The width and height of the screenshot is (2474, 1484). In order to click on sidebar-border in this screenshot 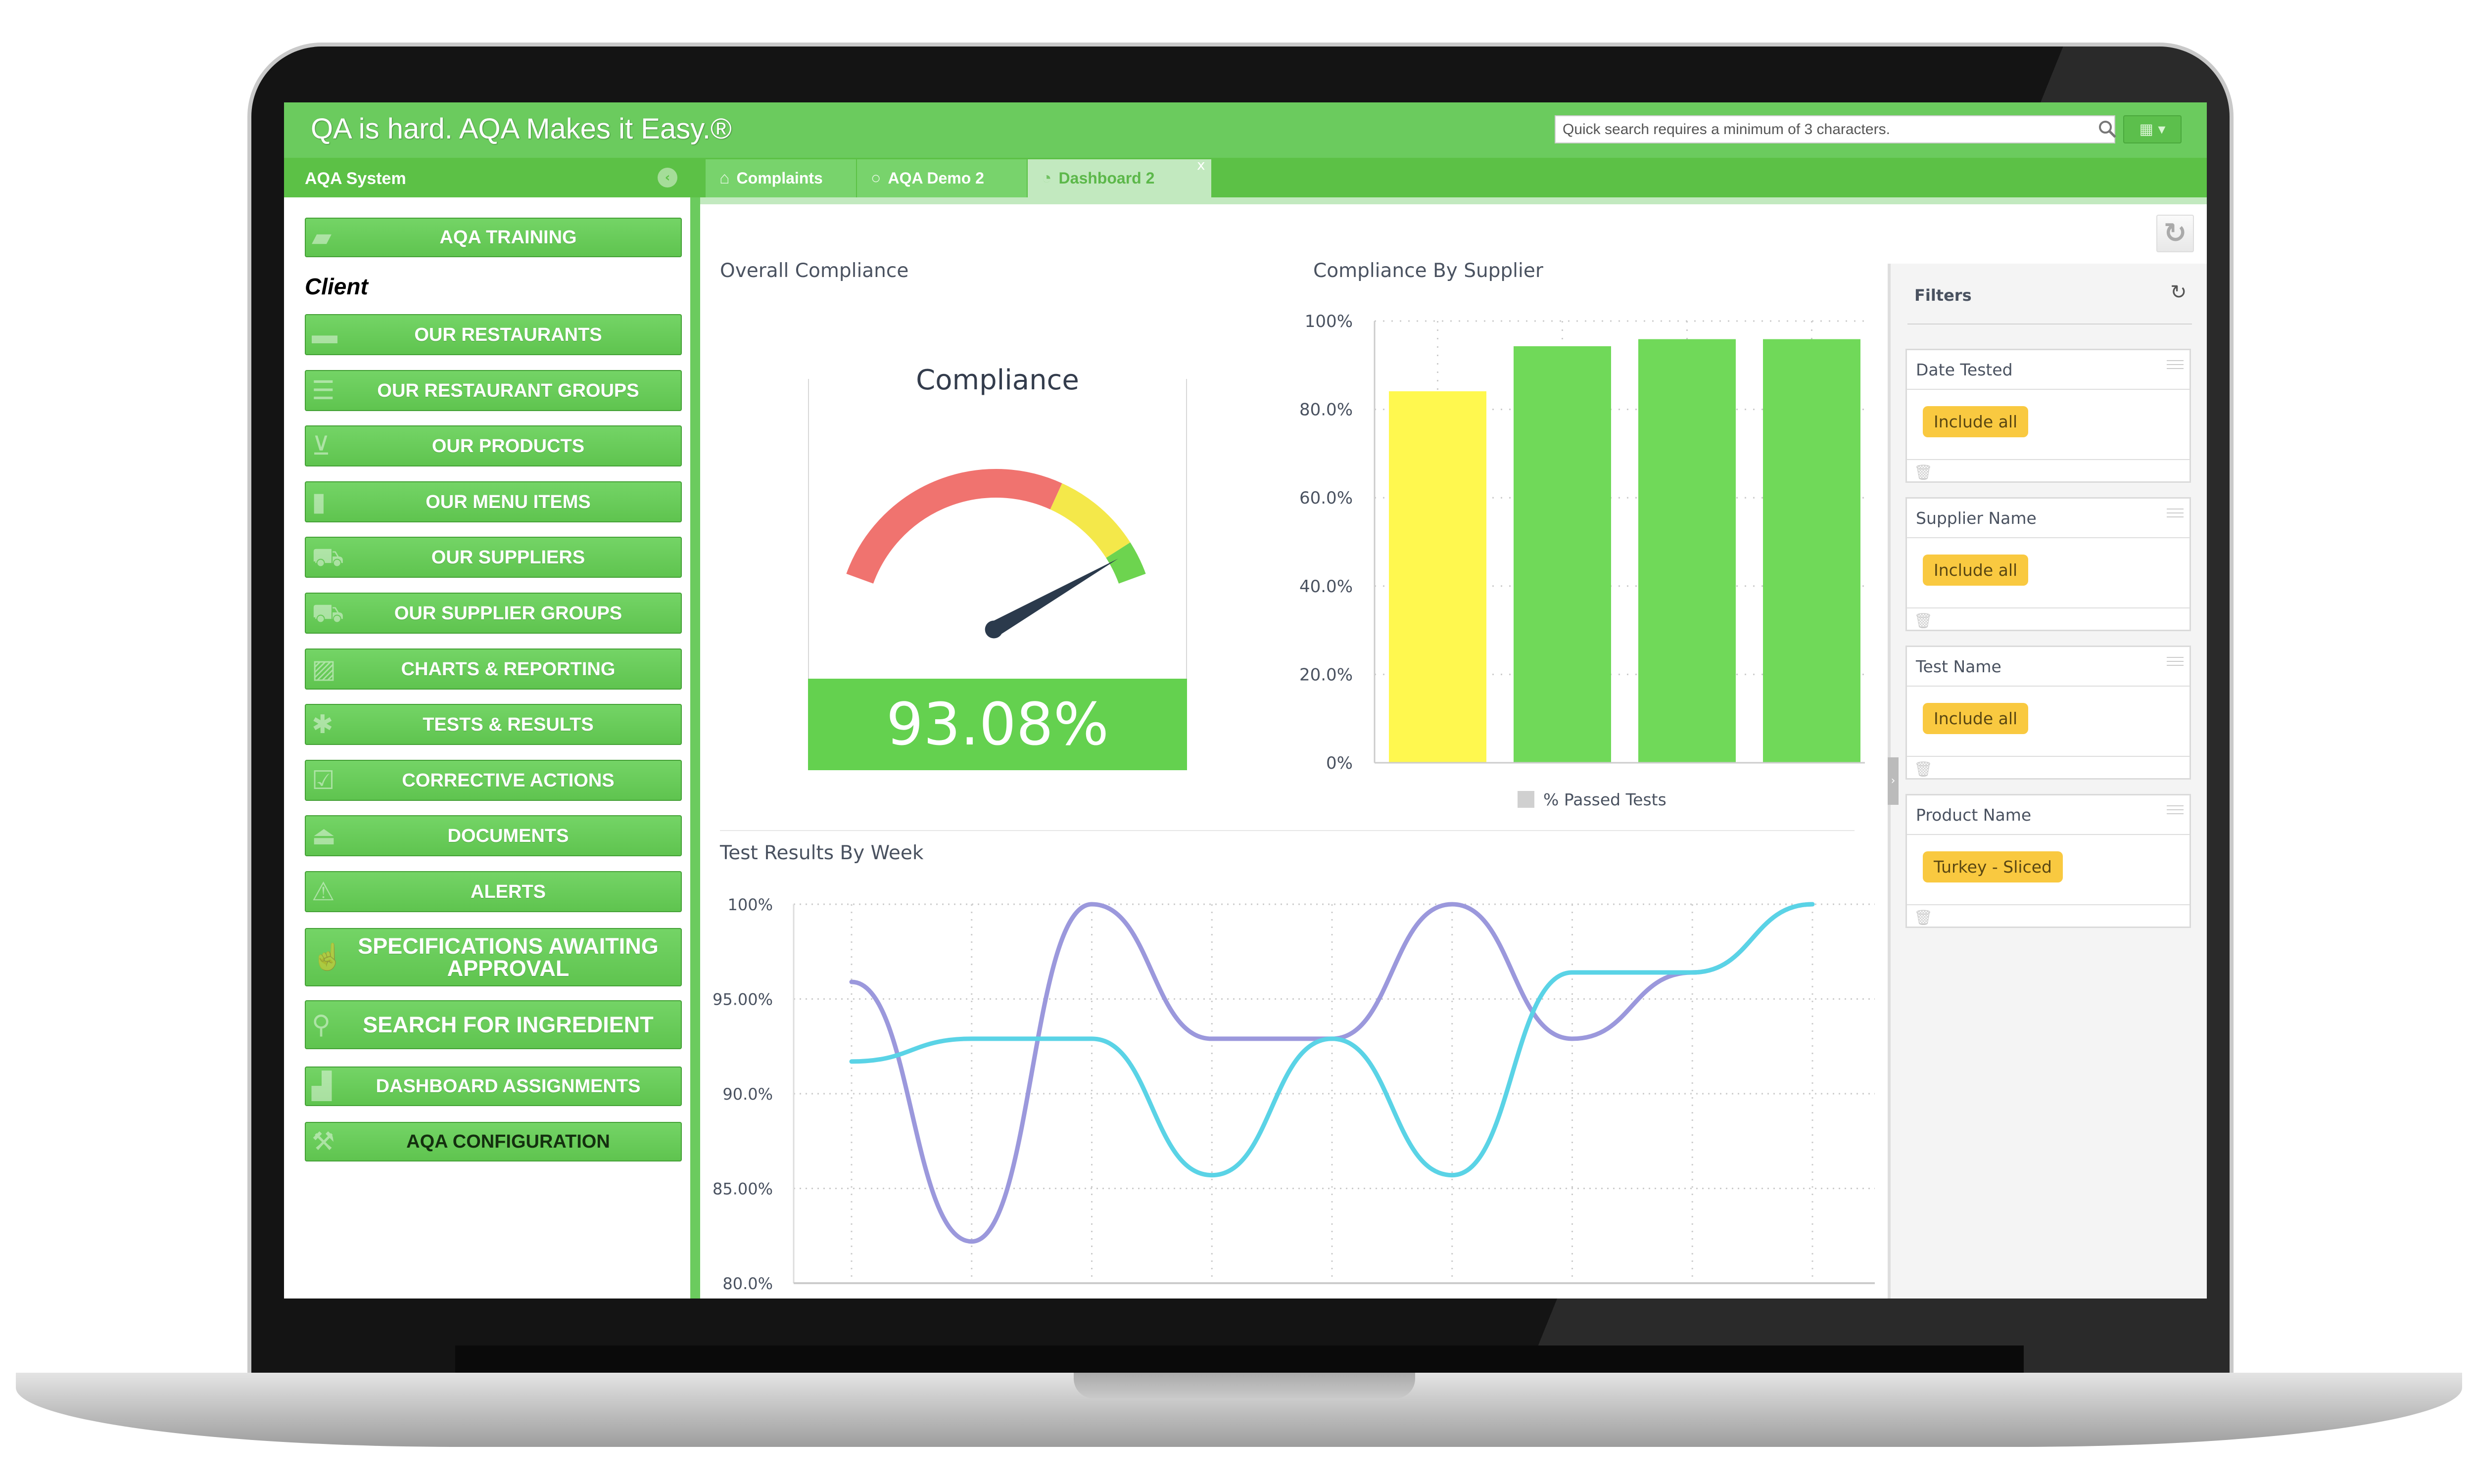, I will do `click(695, 747)`.